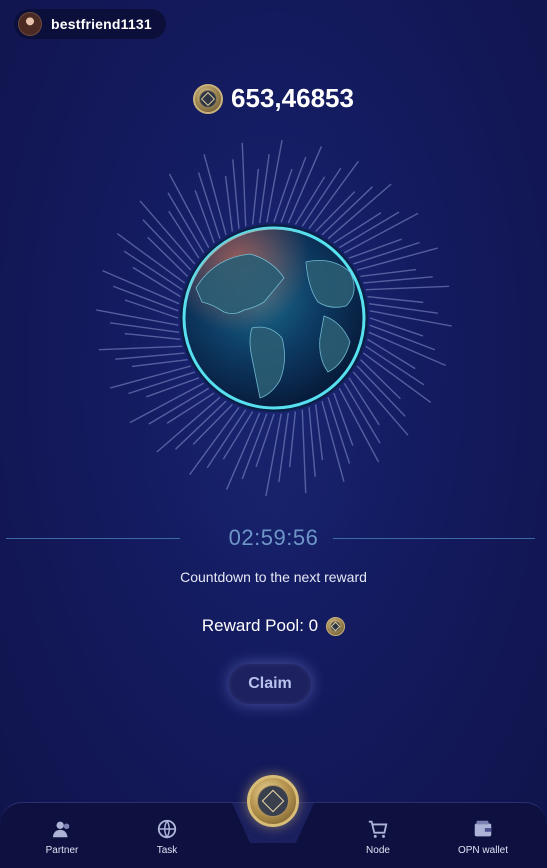  Describe the element at coordinates (270, 684) in the screenshot. I see `claim-button: Claim` at that location.